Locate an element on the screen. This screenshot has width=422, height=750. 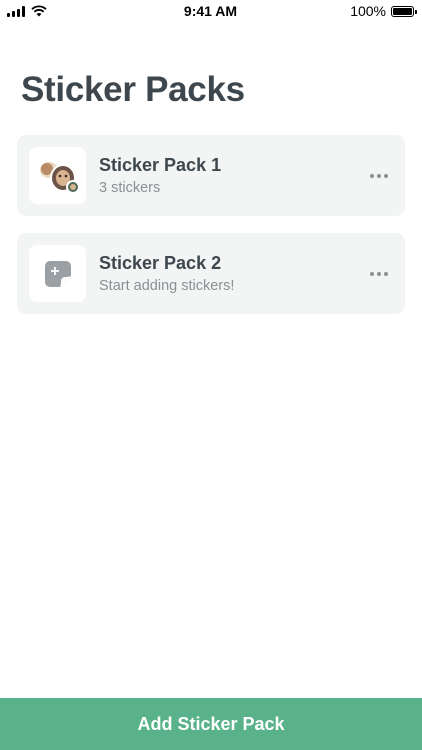
pack-name: Sticker Pack 1 is located at coordinates (160, 165).